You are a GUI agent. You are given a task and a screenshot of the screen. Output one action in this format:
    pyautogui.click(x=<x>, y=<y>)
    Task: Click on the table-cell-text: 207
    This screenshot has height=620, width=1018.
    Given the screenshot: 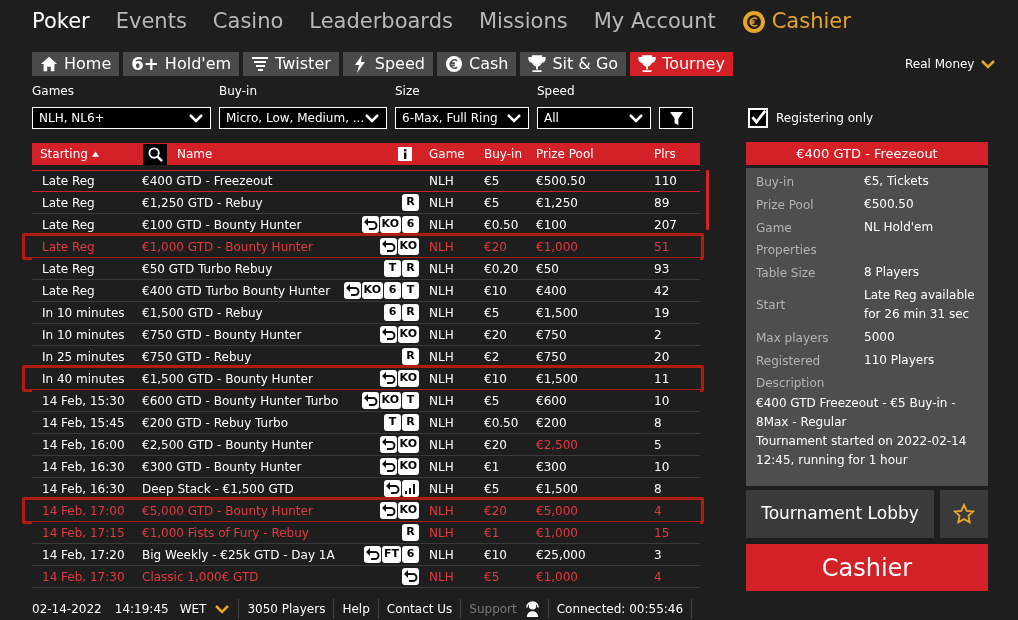 What is the action you would take?
    pyautogui.click(x=666, y=225)
    